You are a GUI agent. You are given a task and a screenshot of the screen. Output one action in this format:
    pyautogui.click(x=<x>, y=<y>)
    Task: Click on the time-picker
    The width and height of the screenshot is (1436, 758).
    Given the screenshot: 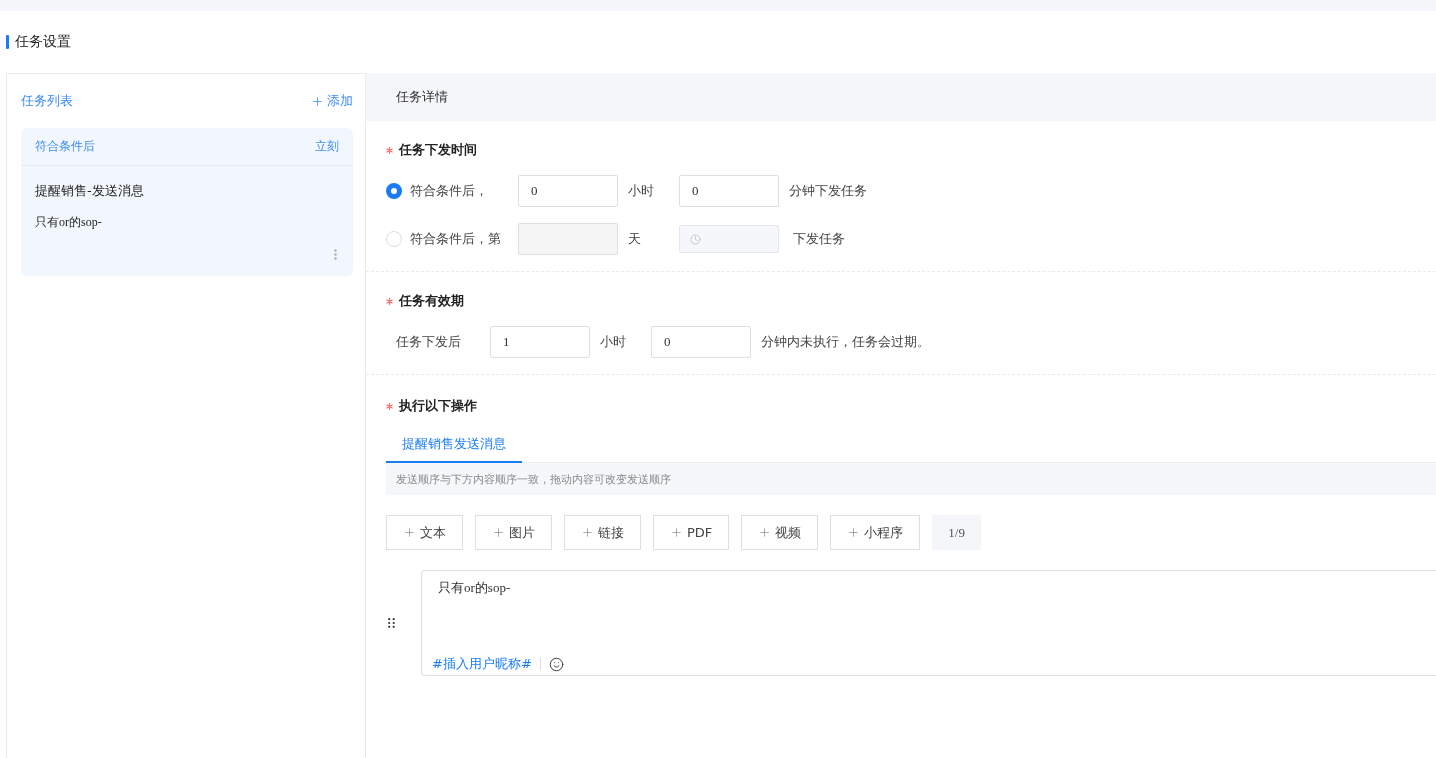 What is the action you would take?
    pyautogui.click(x=729, y=239)
    